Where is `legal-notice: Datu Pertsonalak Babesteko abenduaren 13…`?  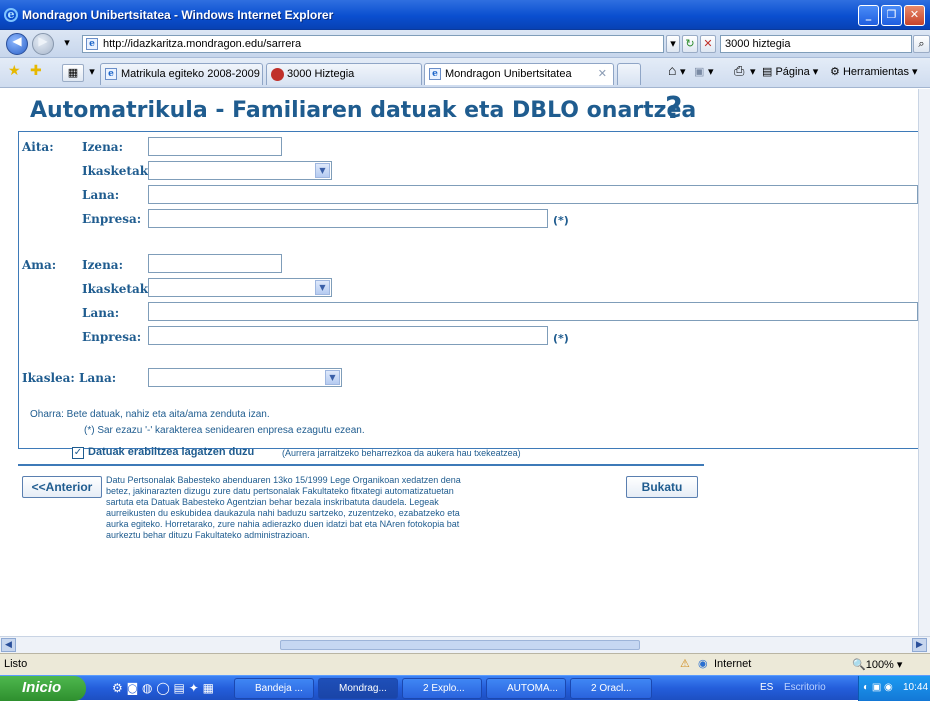
legal-notice: Datu Pertsonalak Babesteko abenduaren 13… is located at coordinates (283, 507).